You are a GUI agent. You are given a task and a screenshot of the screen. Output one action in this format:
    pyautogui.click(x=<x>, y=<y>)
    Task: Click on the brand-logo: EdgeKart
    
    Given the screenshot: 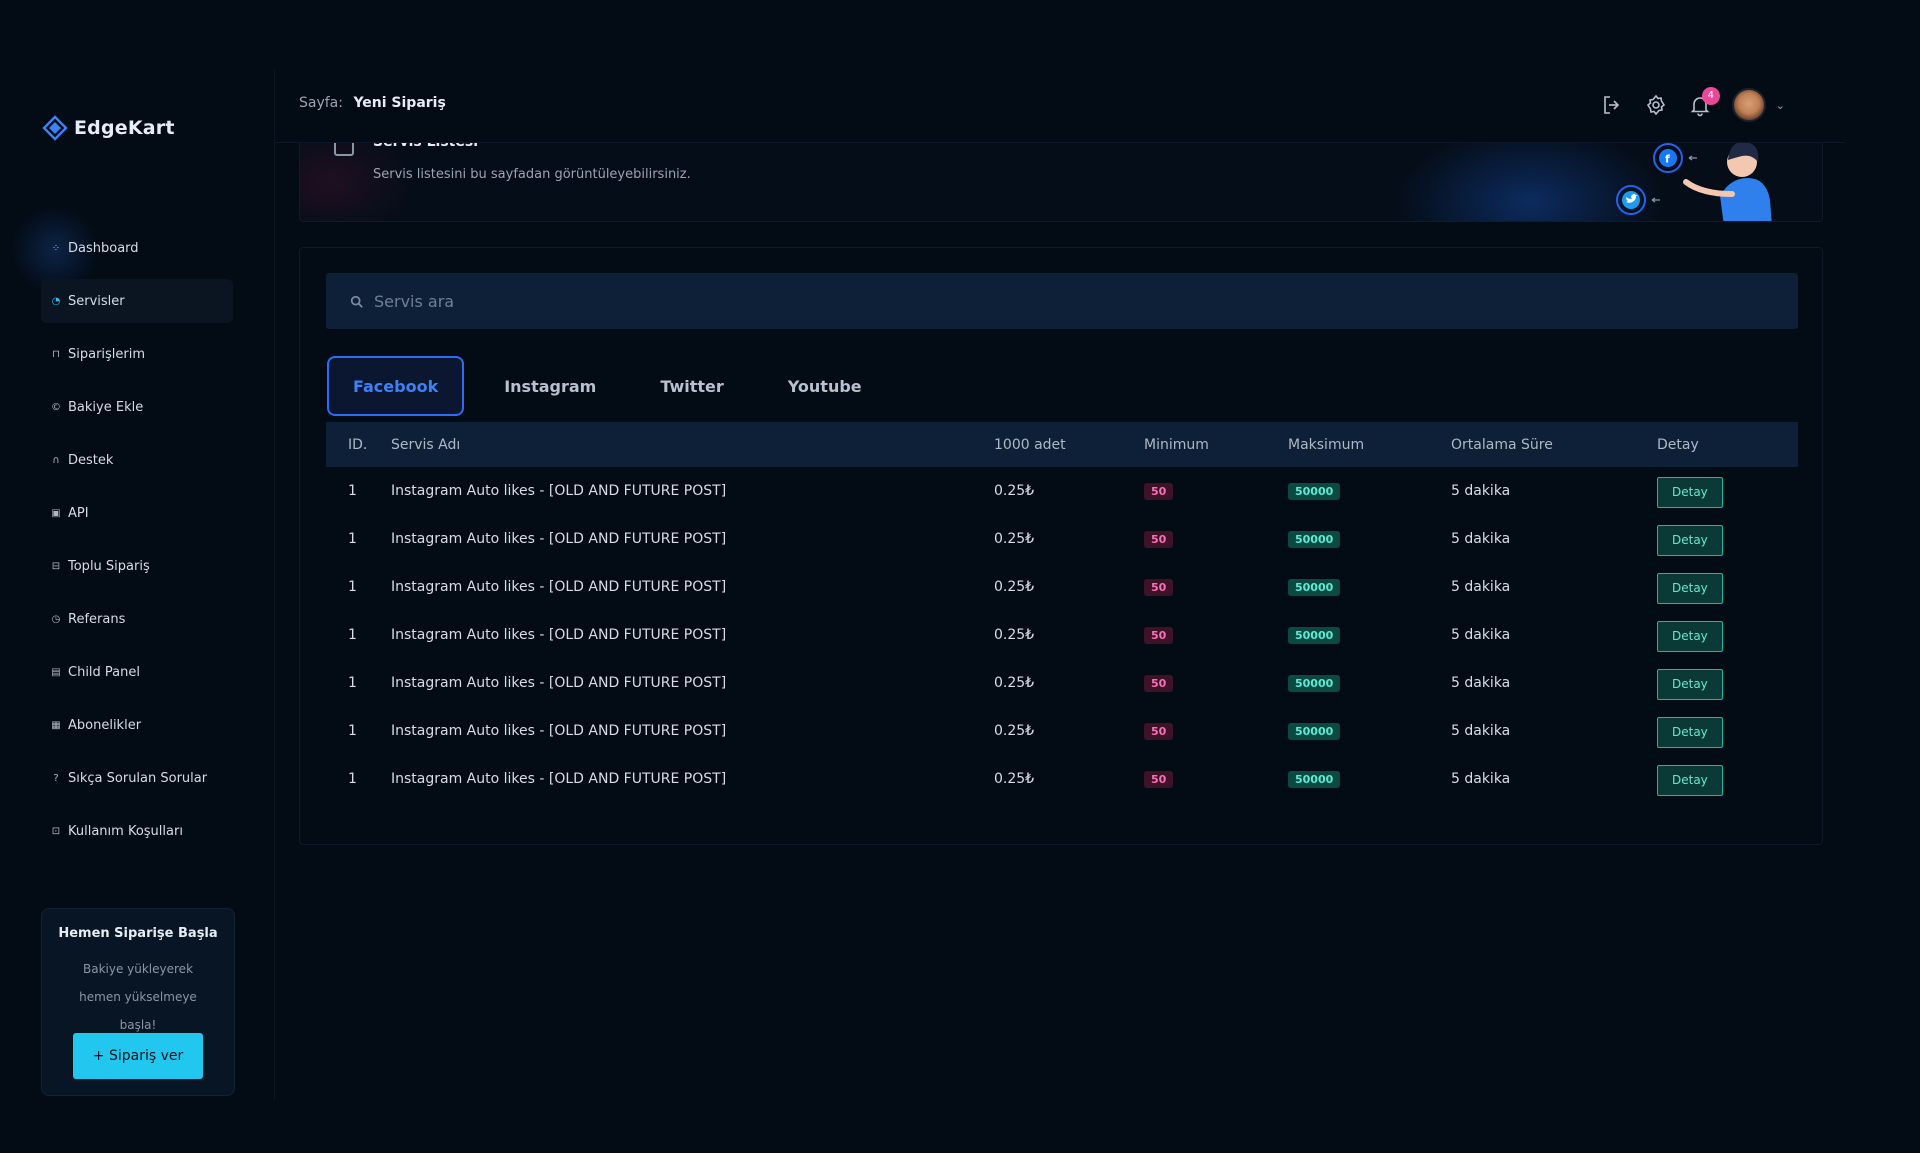 What is the action you would take?
    pyautogui.click(x=108, y=128)
    